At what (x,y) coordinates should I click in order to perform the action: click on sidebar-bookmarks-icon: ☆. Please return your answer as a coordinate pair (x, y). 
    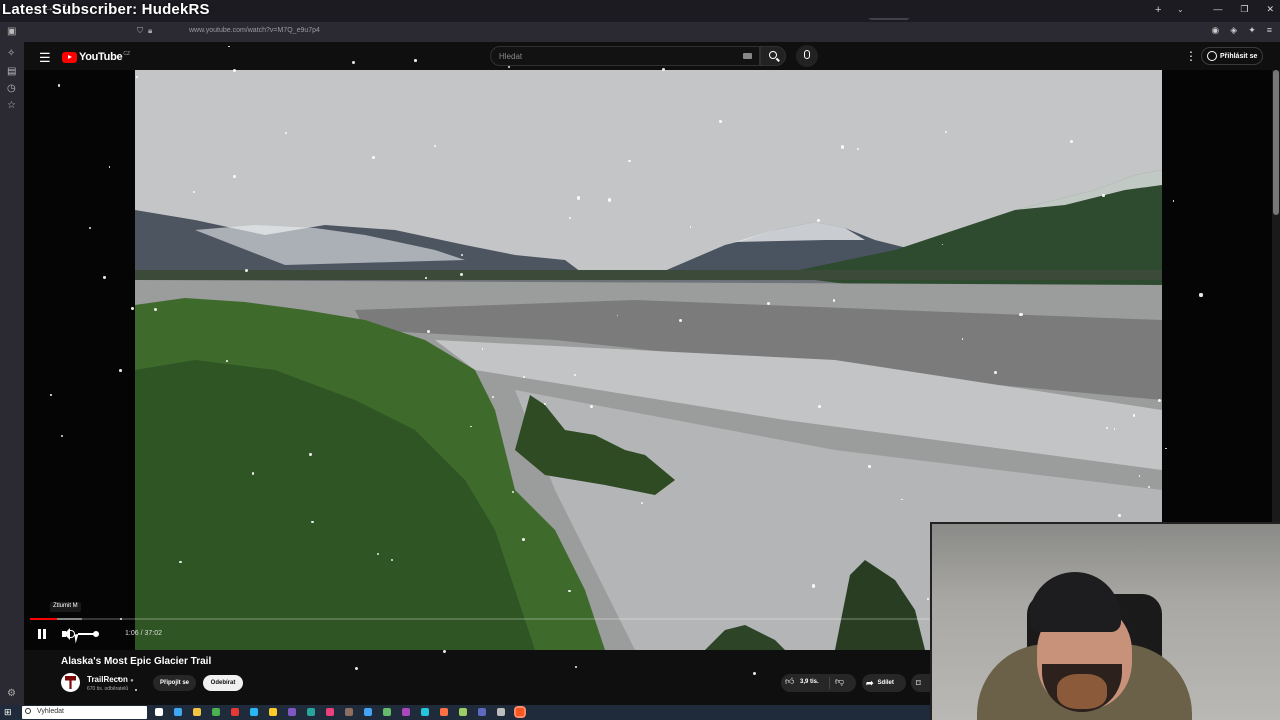
    Looking at the image, I should click on (11, 105).